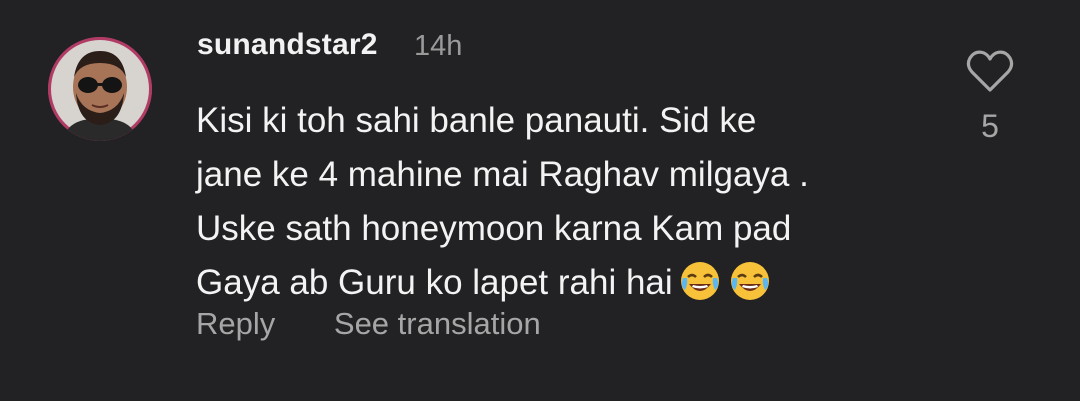 The image size is (1080, 401). What do you see at coordinates (990, 71) in the screenshot?
I see `heart-outline-icon` at bounding box center [990, 71].